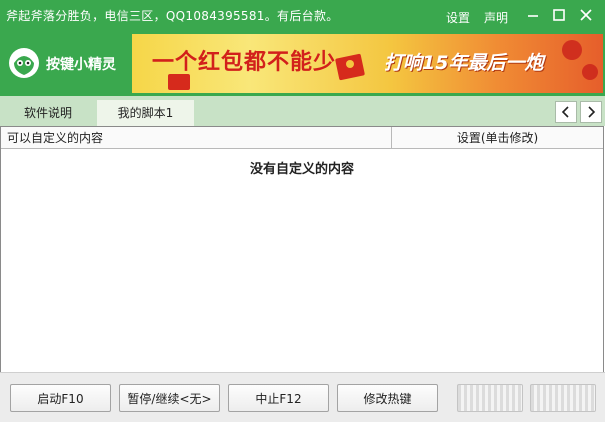 Image resolution: width=605 pixels, height=422 pixels. Describe the element at coordinates (302, 111) in the screenshot. I see `tab-bar: 软件说明 我的脚本1` at that location.